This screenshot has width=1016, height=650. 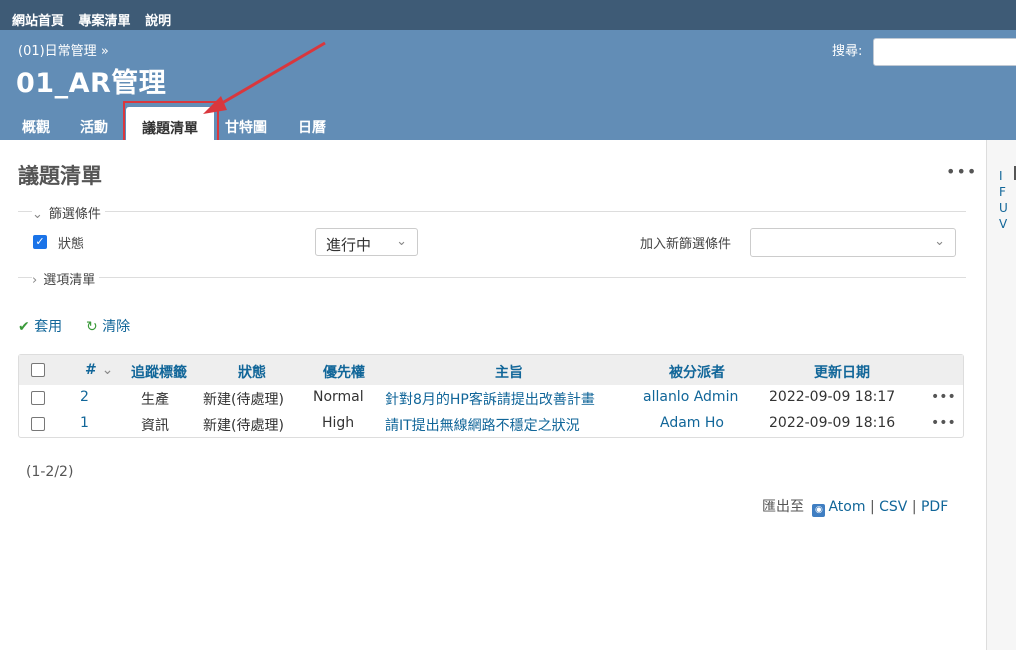 I want to click on column-header-status: 狀態, so click(x=252, y=372).